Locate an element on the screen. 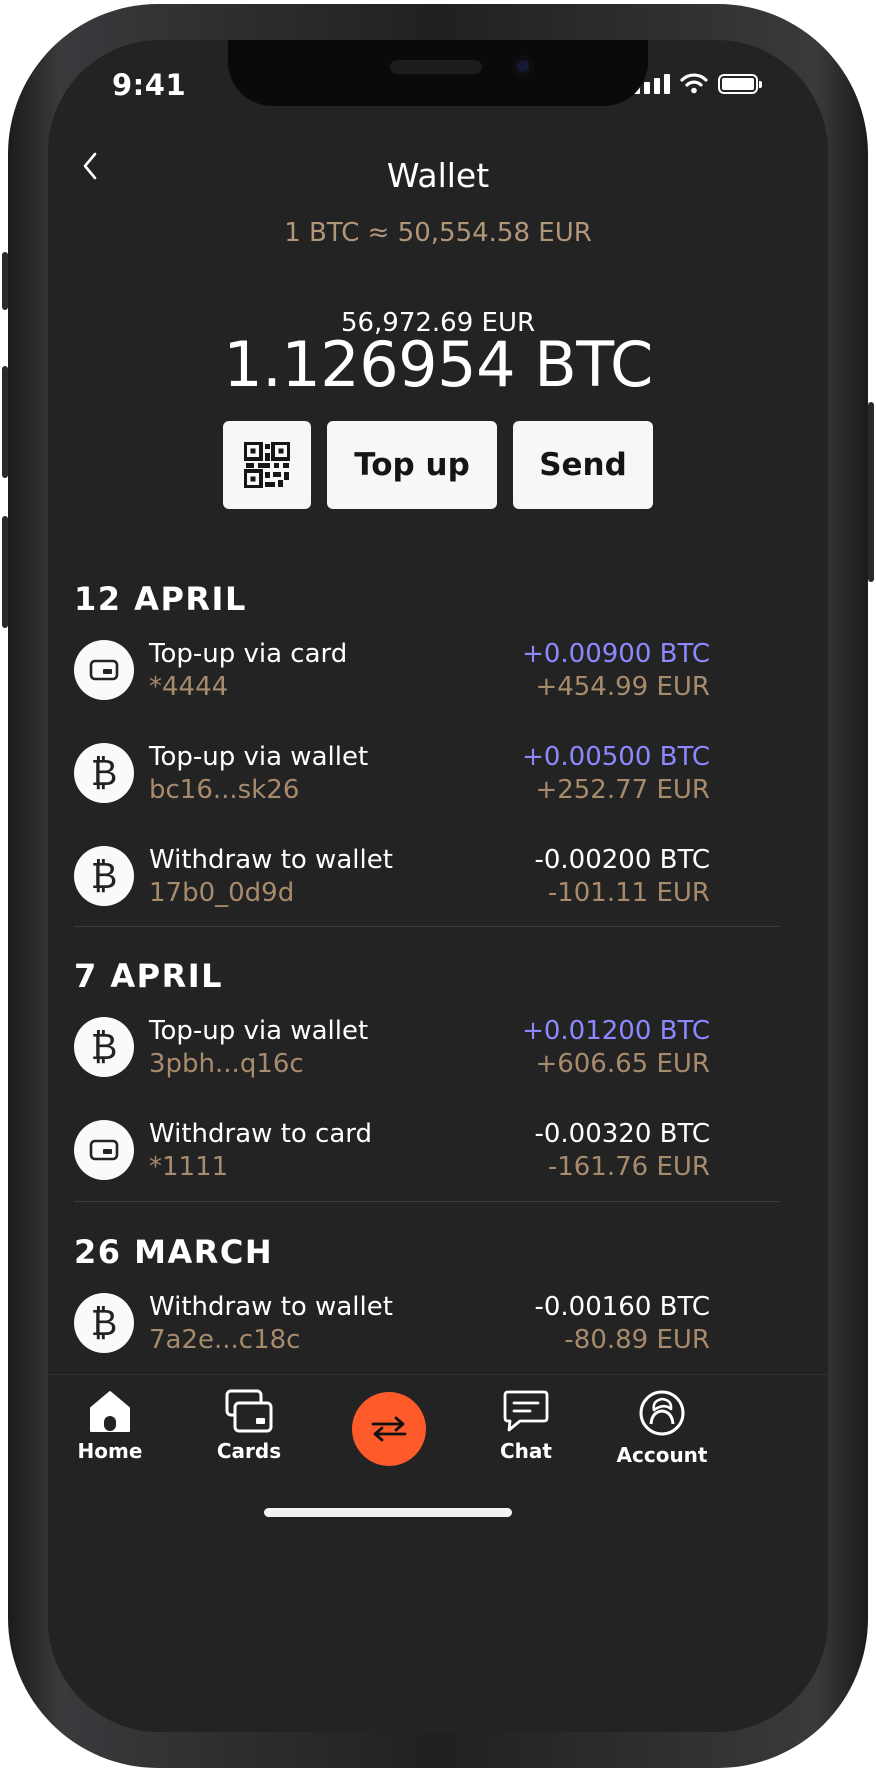 The width and height of the screenshot is (876, 1772). tab-account: Account is located at coordinates (662, 1428).